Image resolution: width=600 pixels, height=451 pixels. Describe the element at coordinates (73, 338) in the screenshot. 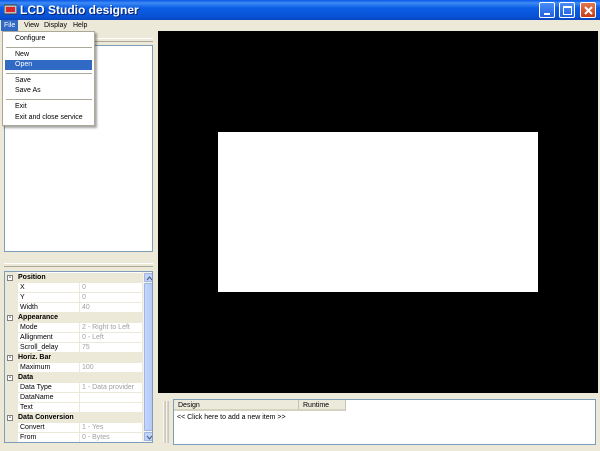

I see `property-row-alignment: Allignment 0 - Left` at that location.